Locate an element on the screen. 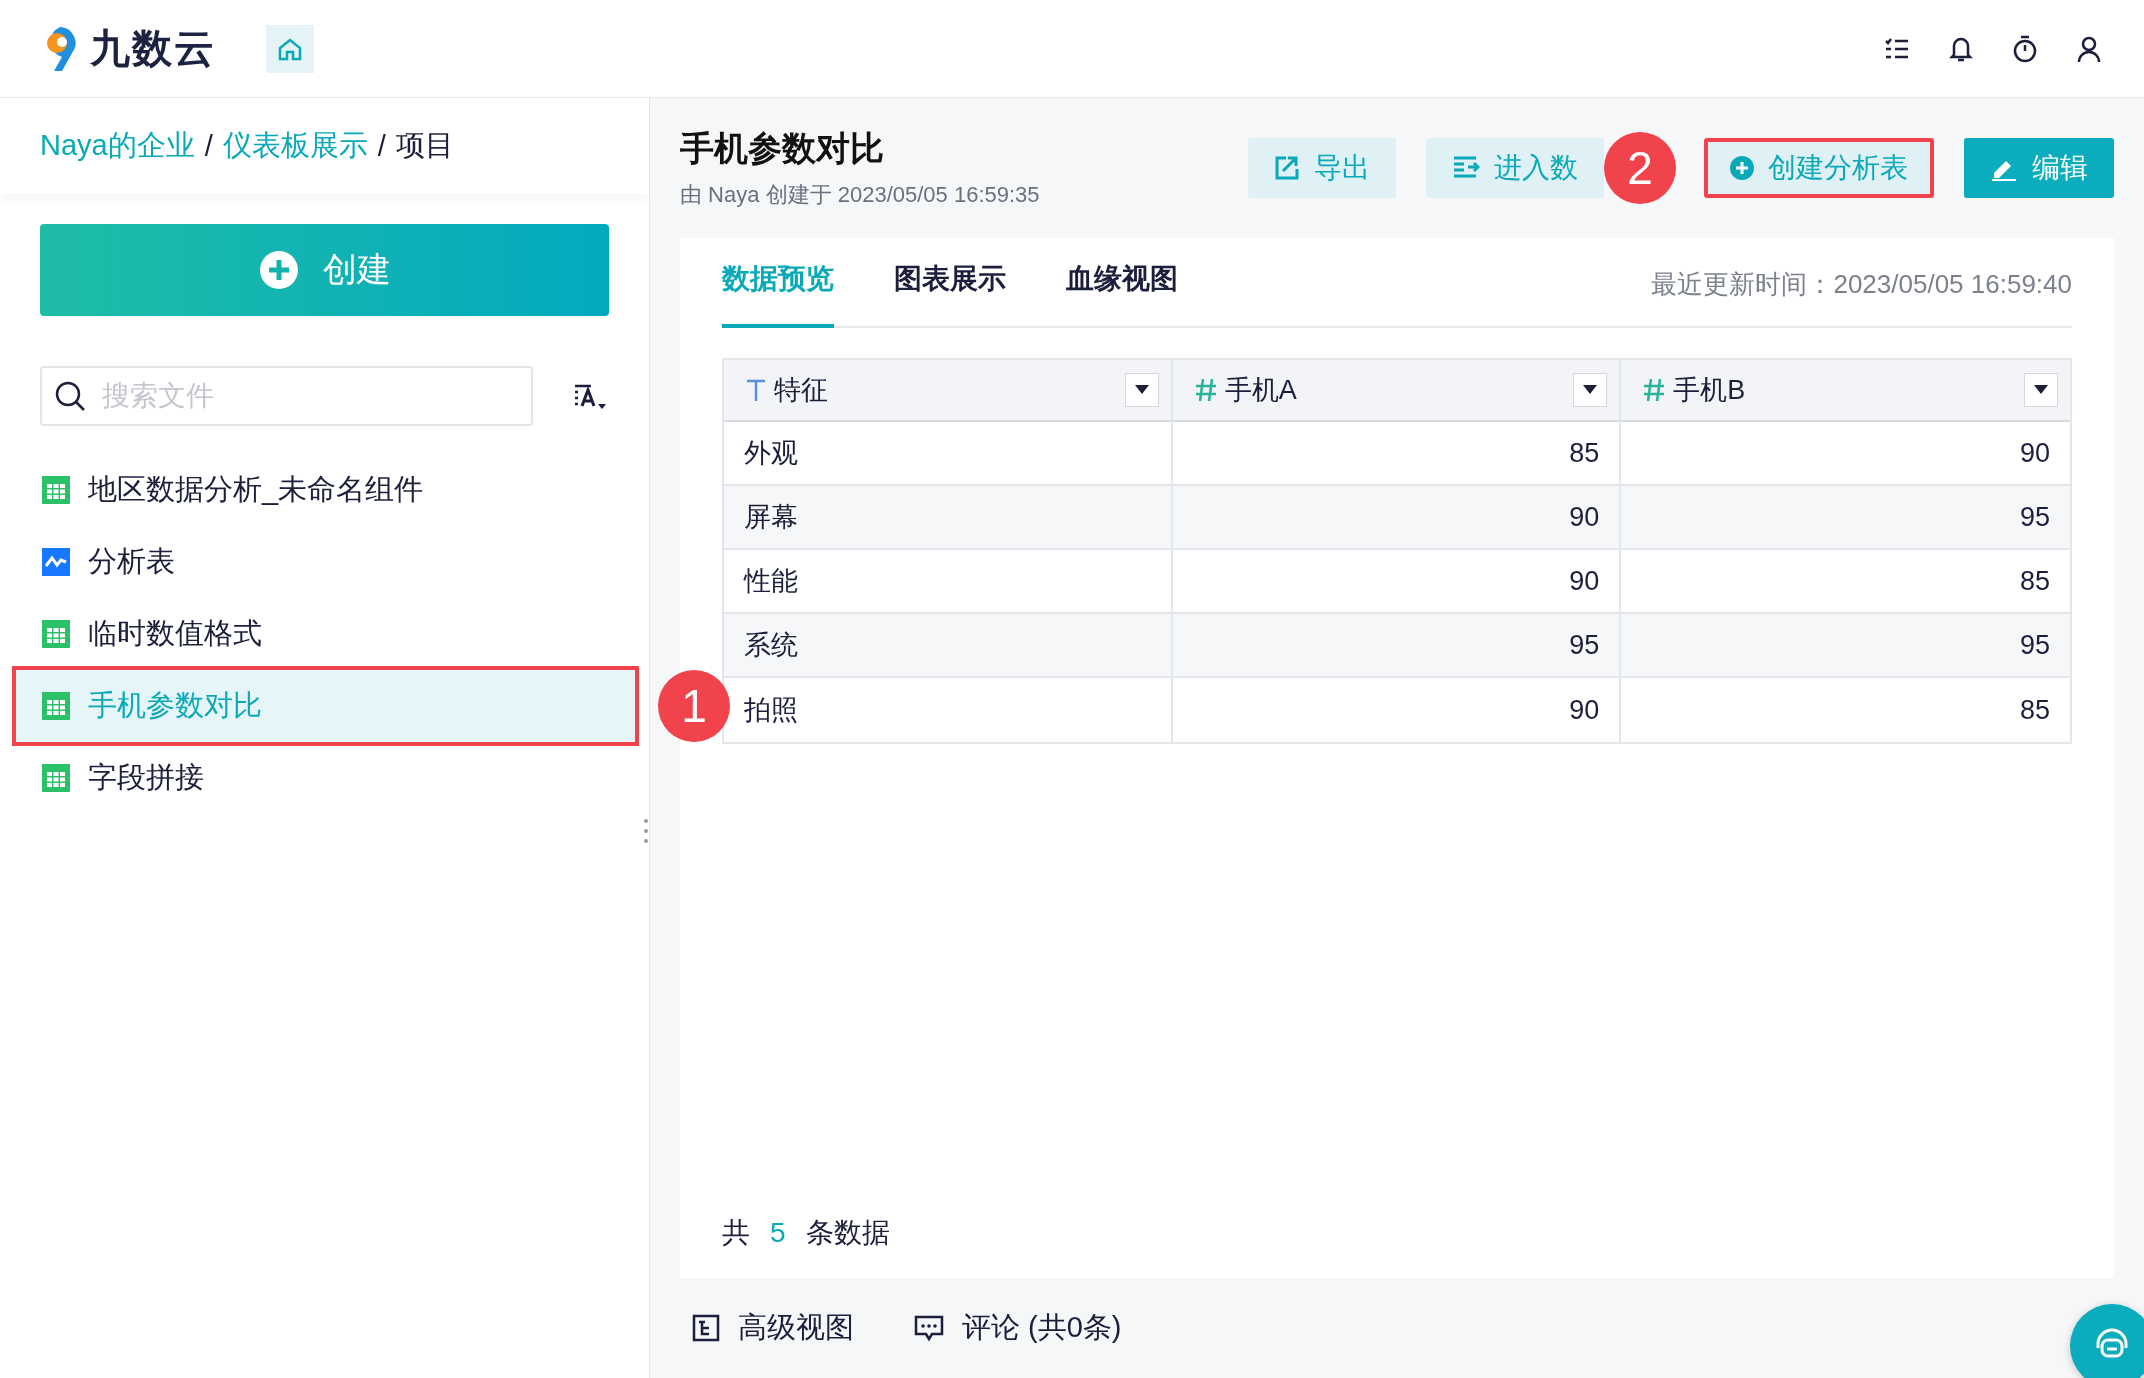  create-button: 创建分析表 is located at coordinates (1819, 168).